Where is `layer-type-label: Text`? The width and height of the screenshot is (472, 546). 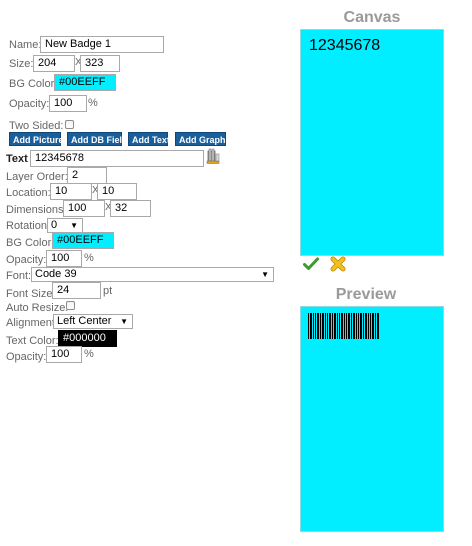 layer-type-label: Text is located at coordinates (17, 159).